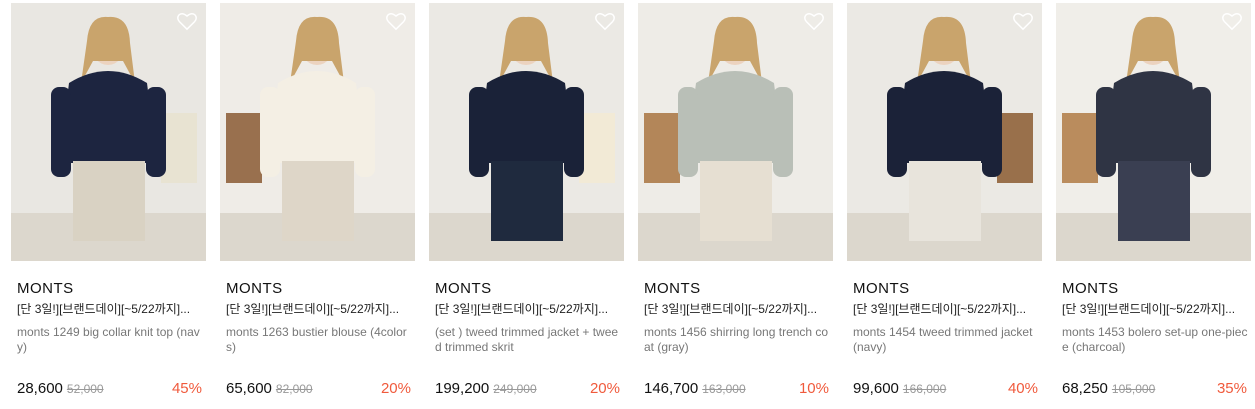  Describe the element at coordinates (876, 388) in the screenshot. I see `sale-price: 99,600` at that location.